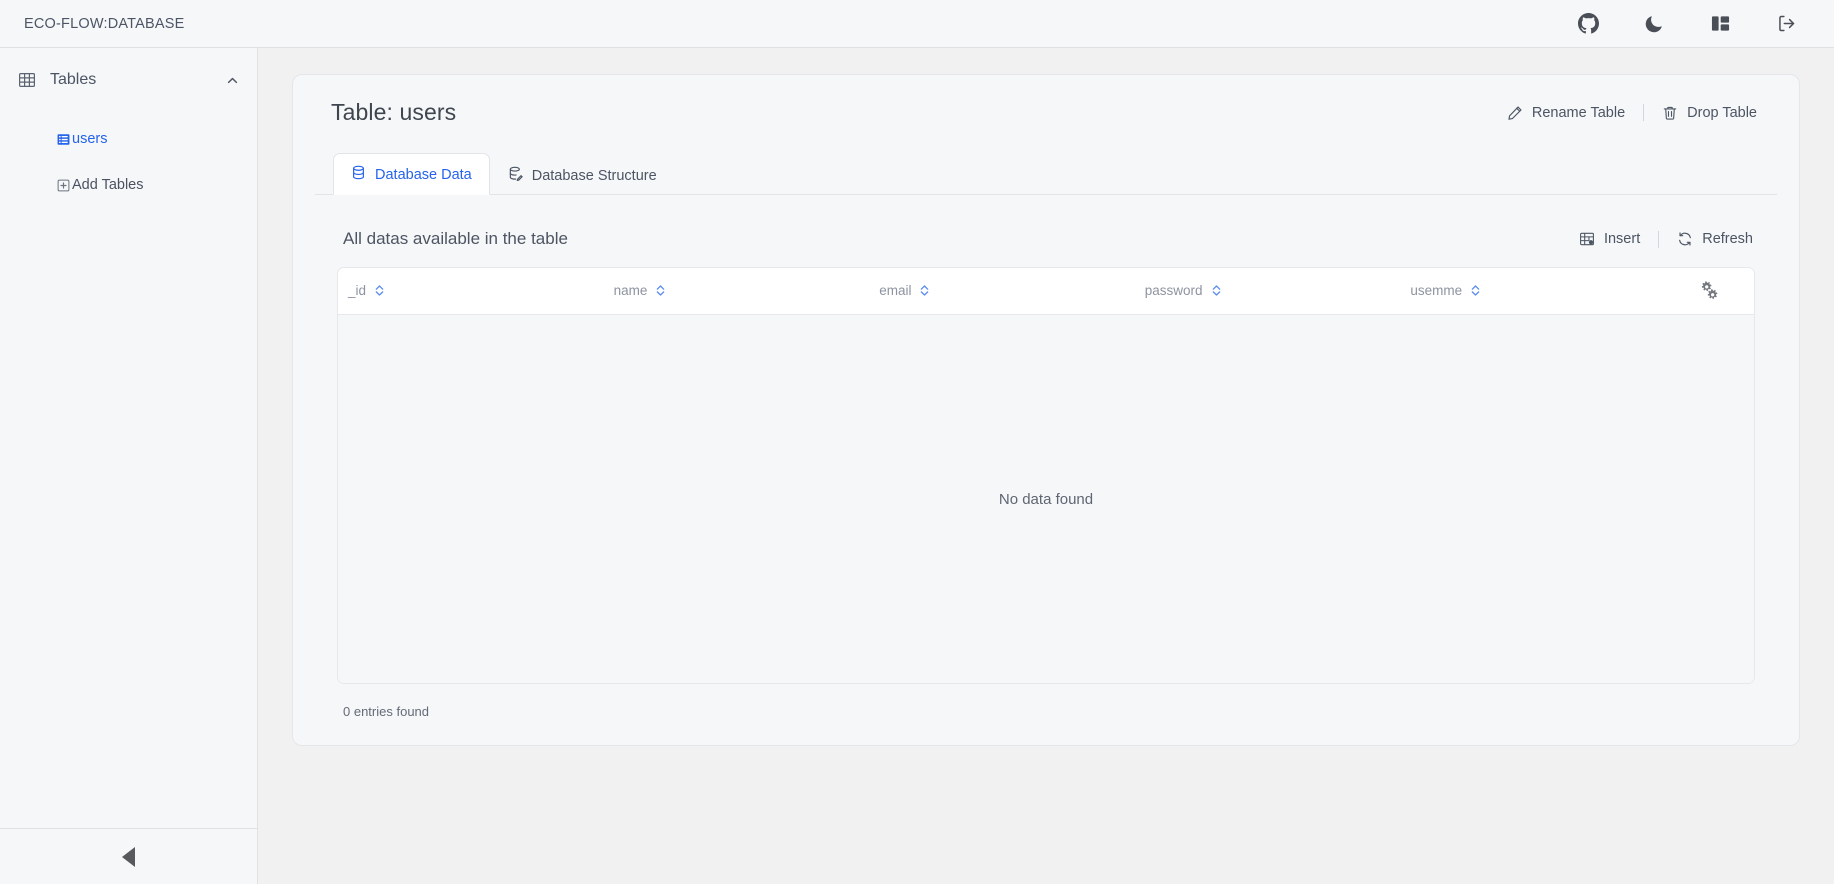 Image resolution: width=1834 pixels, height=884 pixels. Describe the element at coordinates (1173, 290) in the screenshot. I see `column-label: password` at that location.